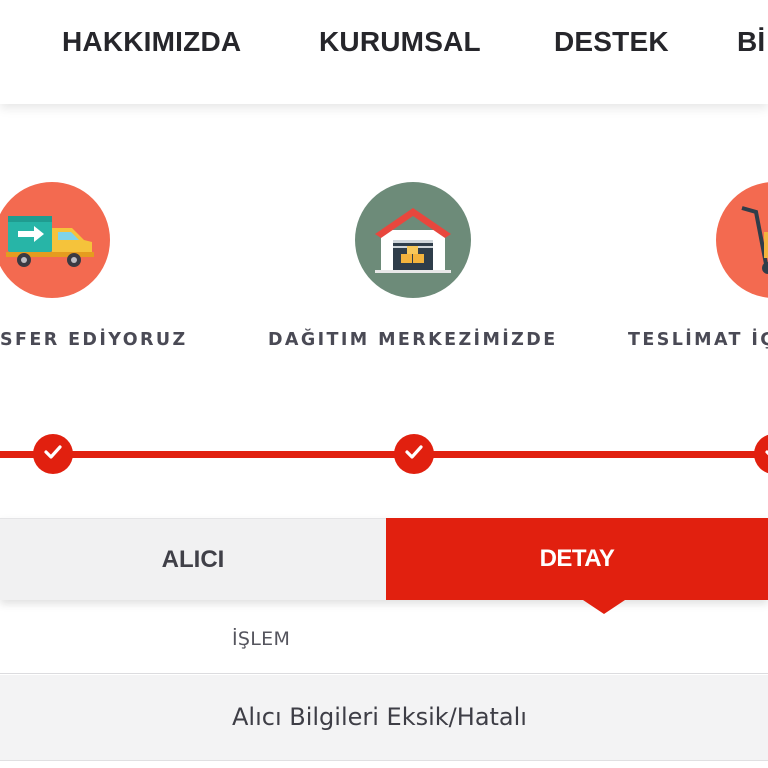  Describe the element at coordinates (604, 606) in the screenshot. I see `active-tab-pointer` at that location.